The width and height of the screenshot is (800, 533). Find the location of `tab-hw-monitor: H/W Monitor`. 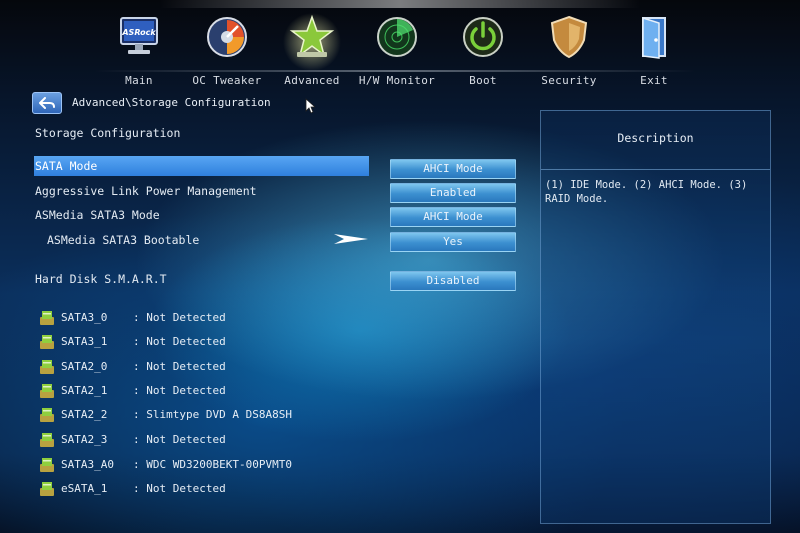

tab-hw-monitor: H/W Monitor is located at coordinates (397, 53).